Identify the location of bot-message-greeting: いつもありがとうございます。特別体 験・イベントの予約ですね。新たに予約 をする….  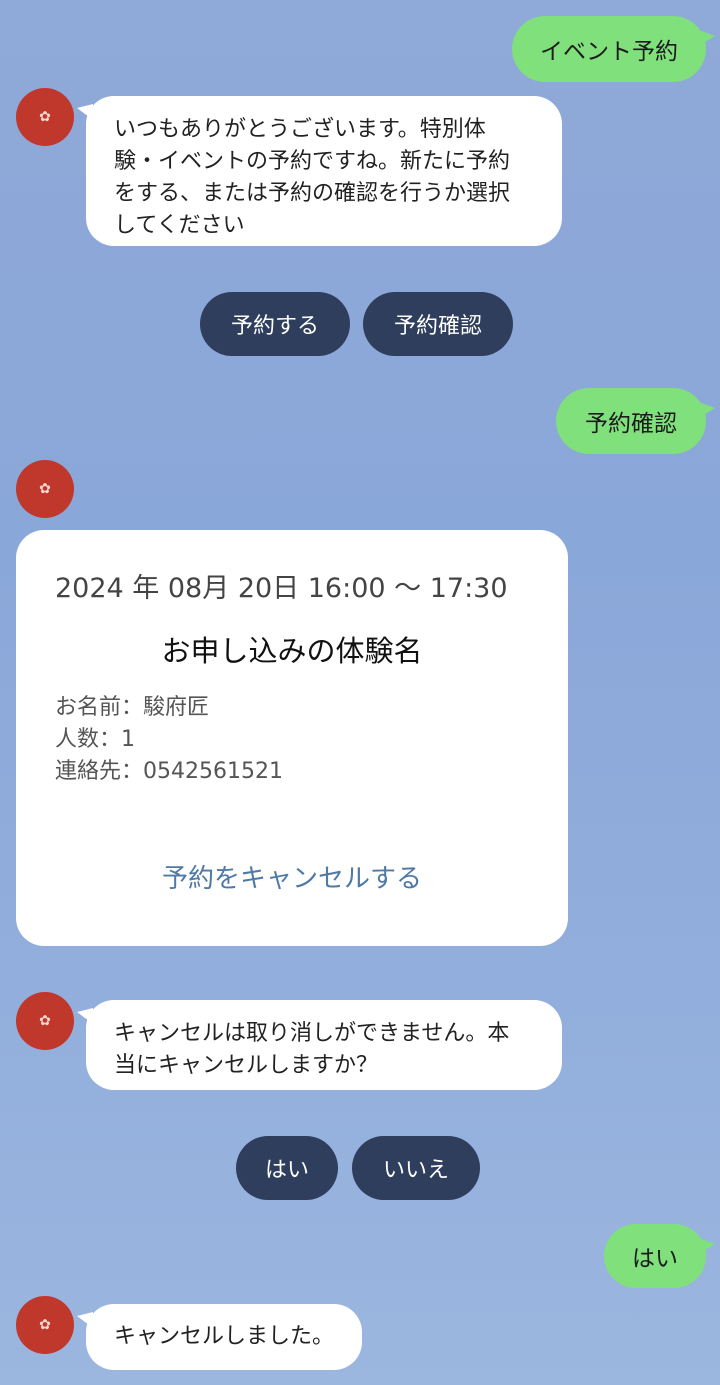
(319, 171).